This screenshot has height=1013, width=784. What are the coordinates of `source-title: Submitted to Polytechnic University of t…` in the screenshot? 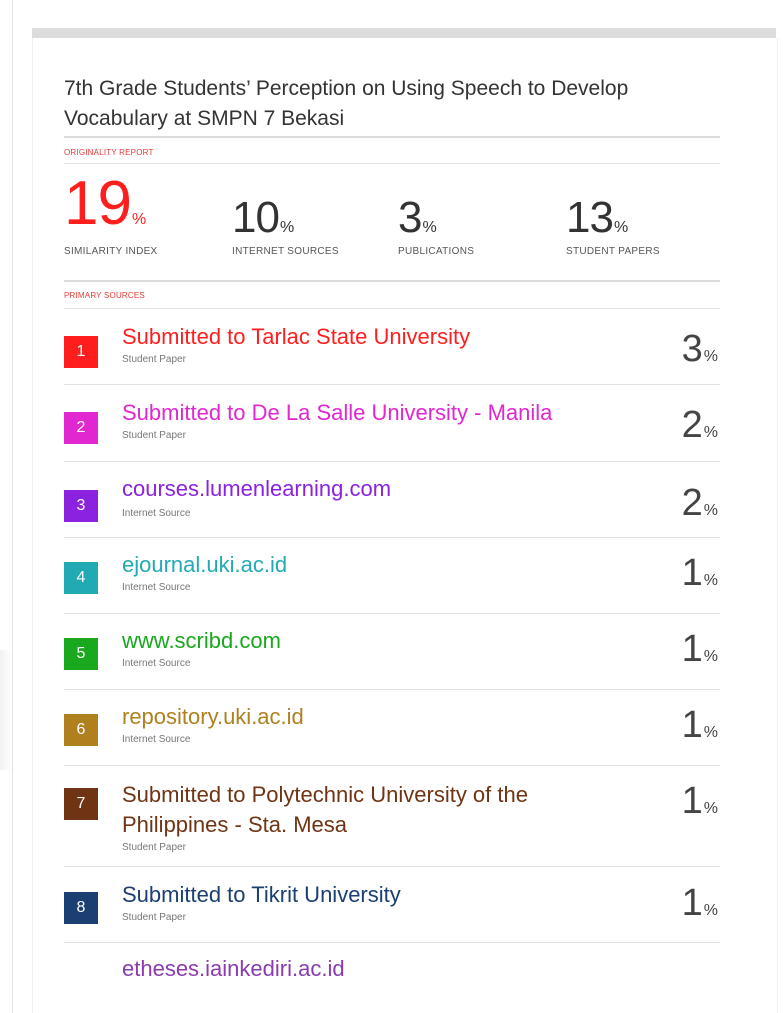 It's located at (357, 810).